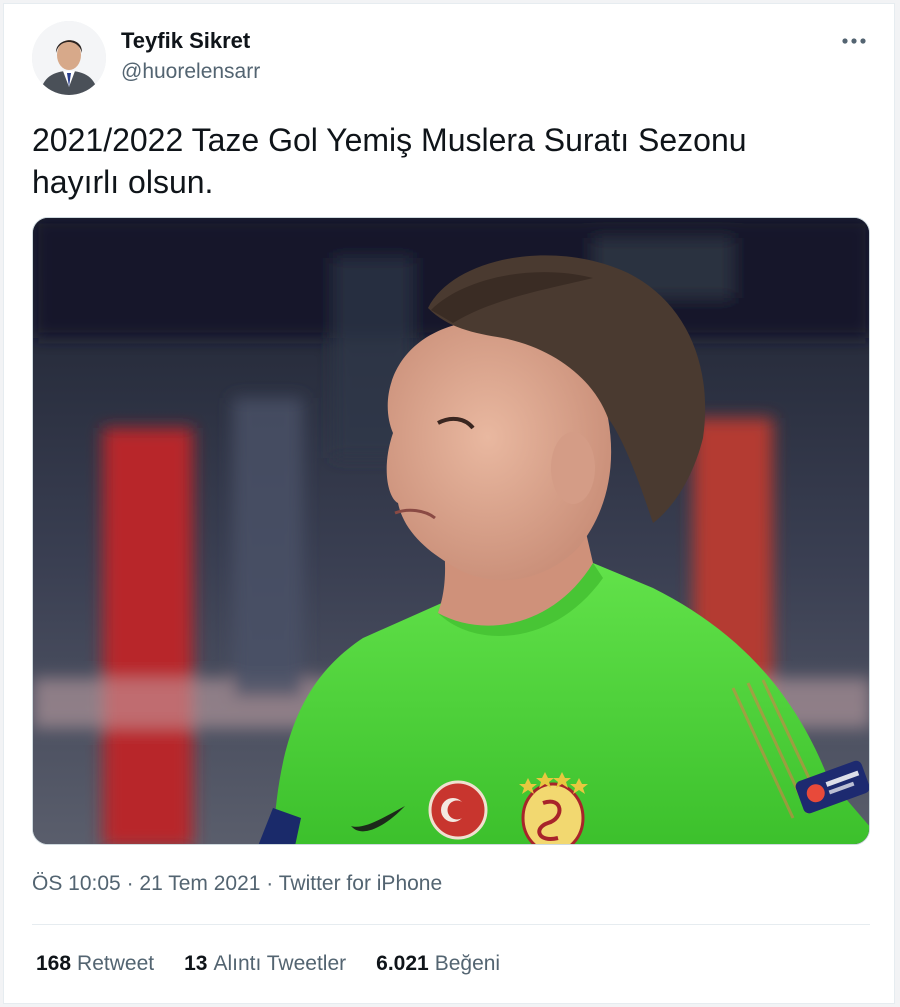  I want to click on quote-tweet-count: 13 Alıntı Tweetler, so click(265, 964).